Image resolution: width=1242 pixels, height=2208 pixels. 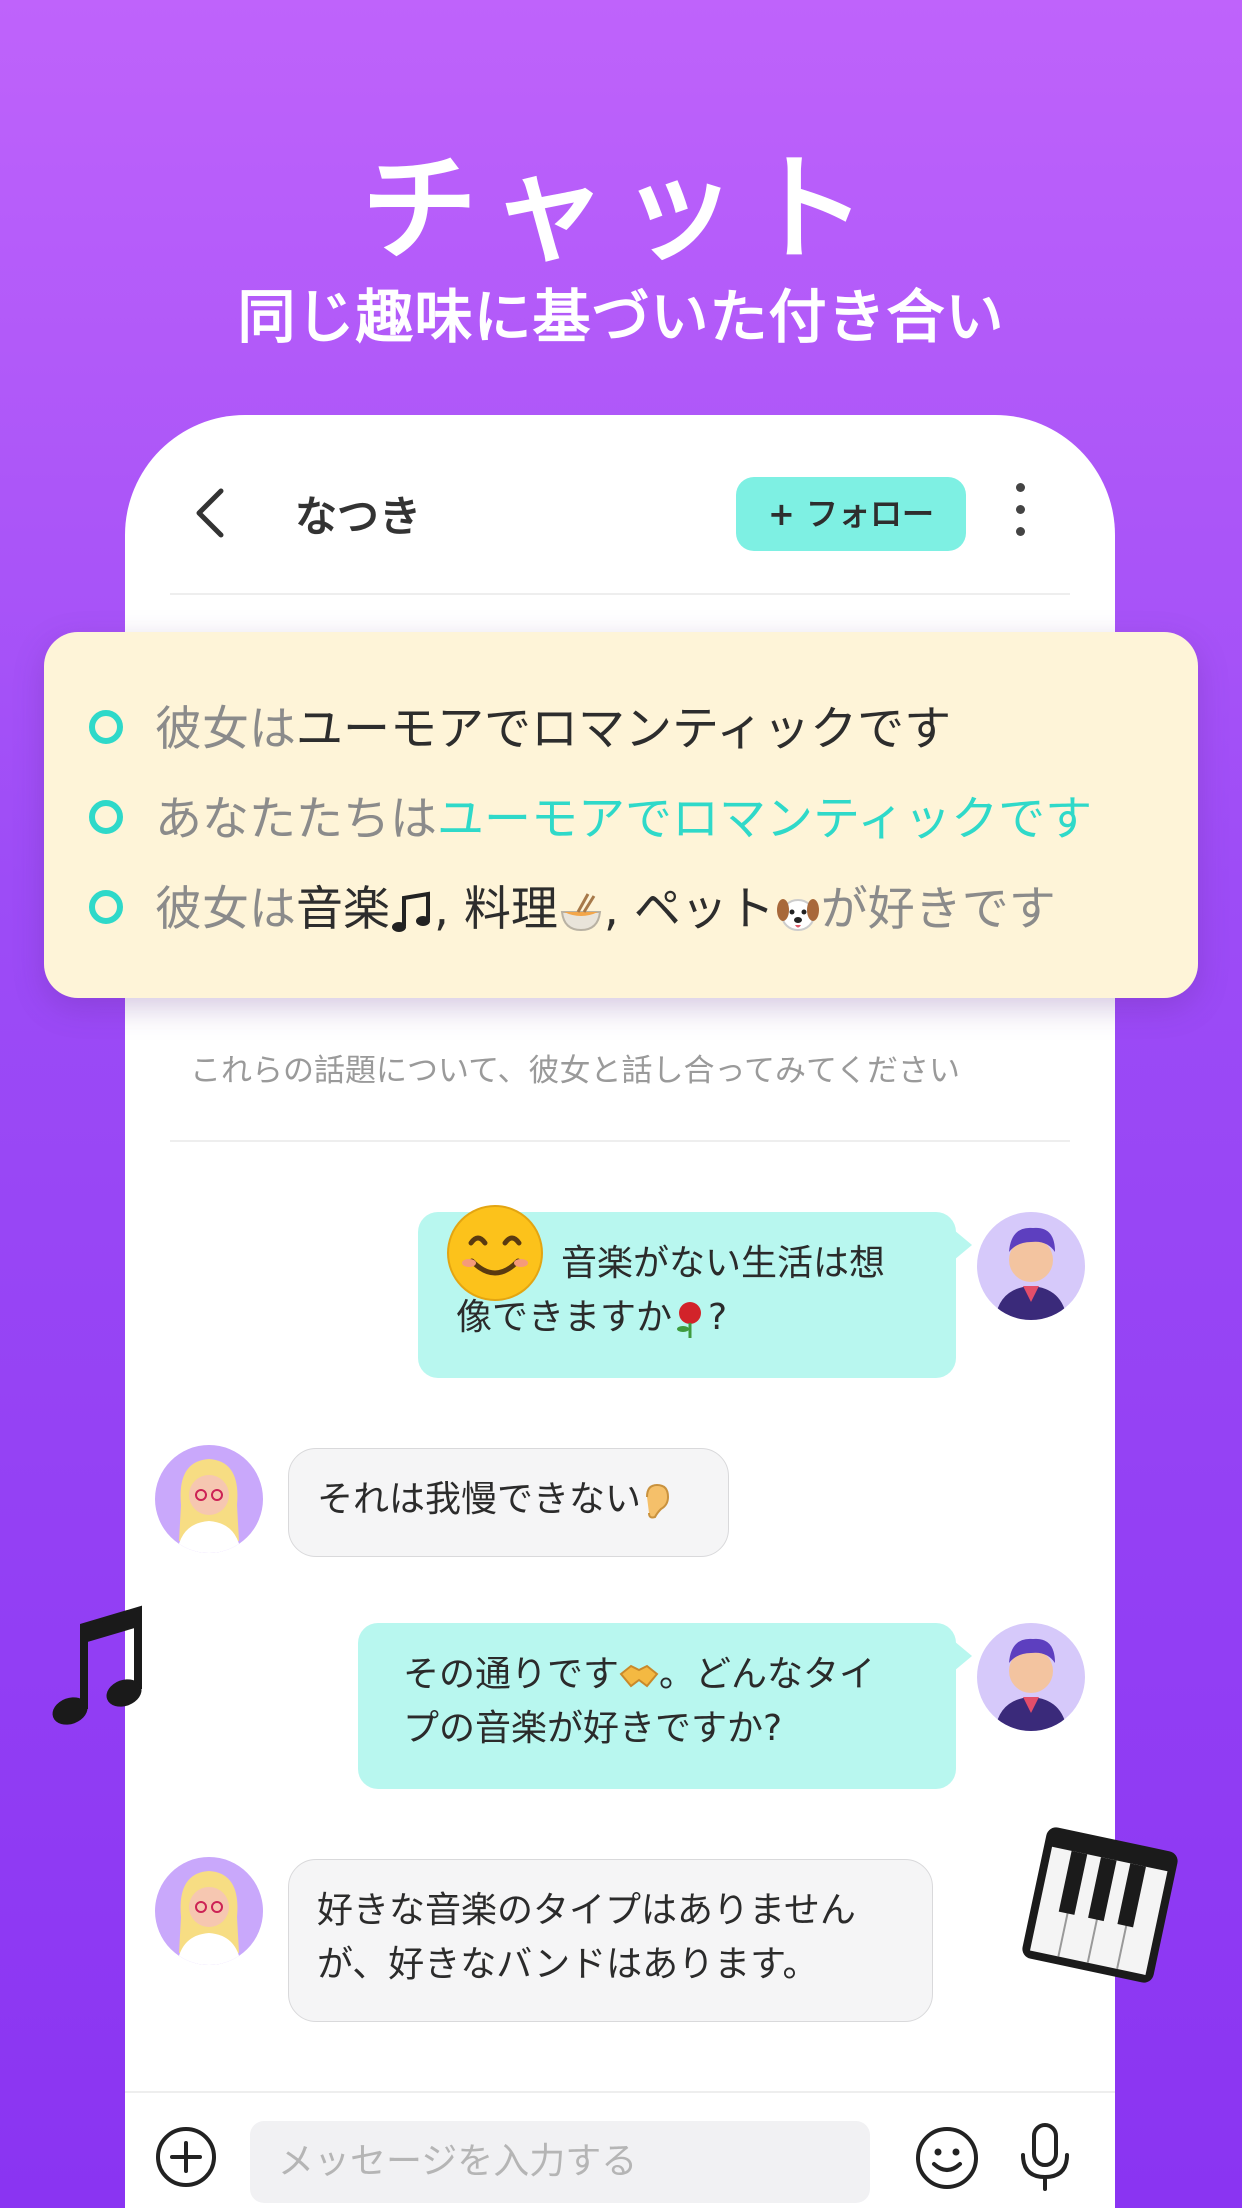 I want to click on follow-button: + フォロー, so click(x=851, y=514).